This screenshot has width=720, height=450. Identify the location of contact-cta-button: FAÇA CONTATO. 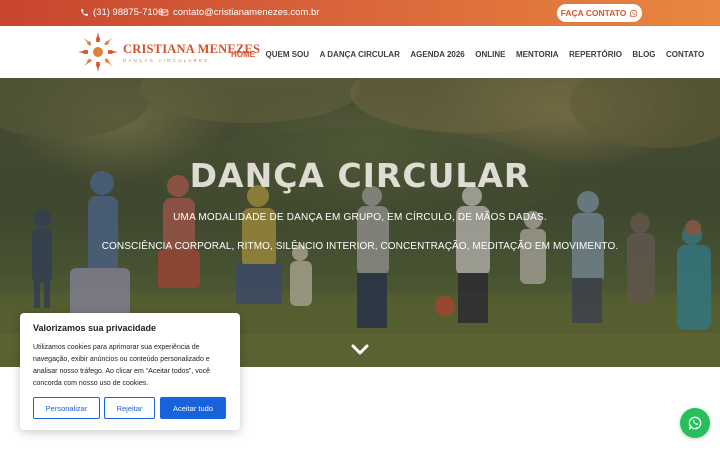
(599, 13).